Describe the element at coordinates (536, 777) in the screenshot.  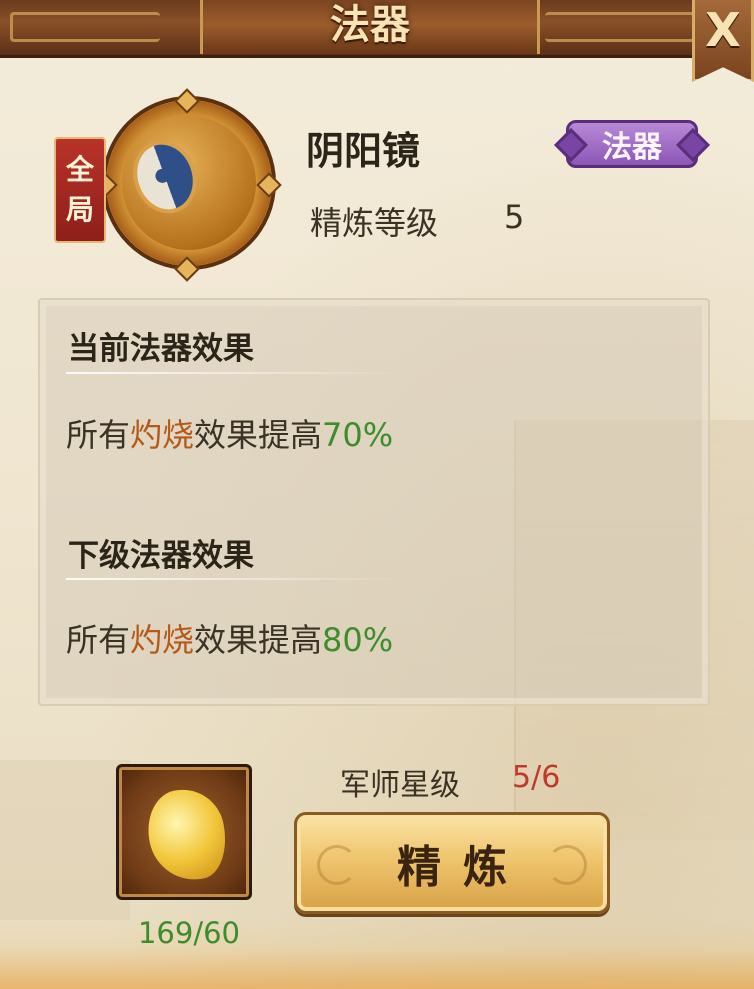
I see `star-level-value: 5/6` at that location.